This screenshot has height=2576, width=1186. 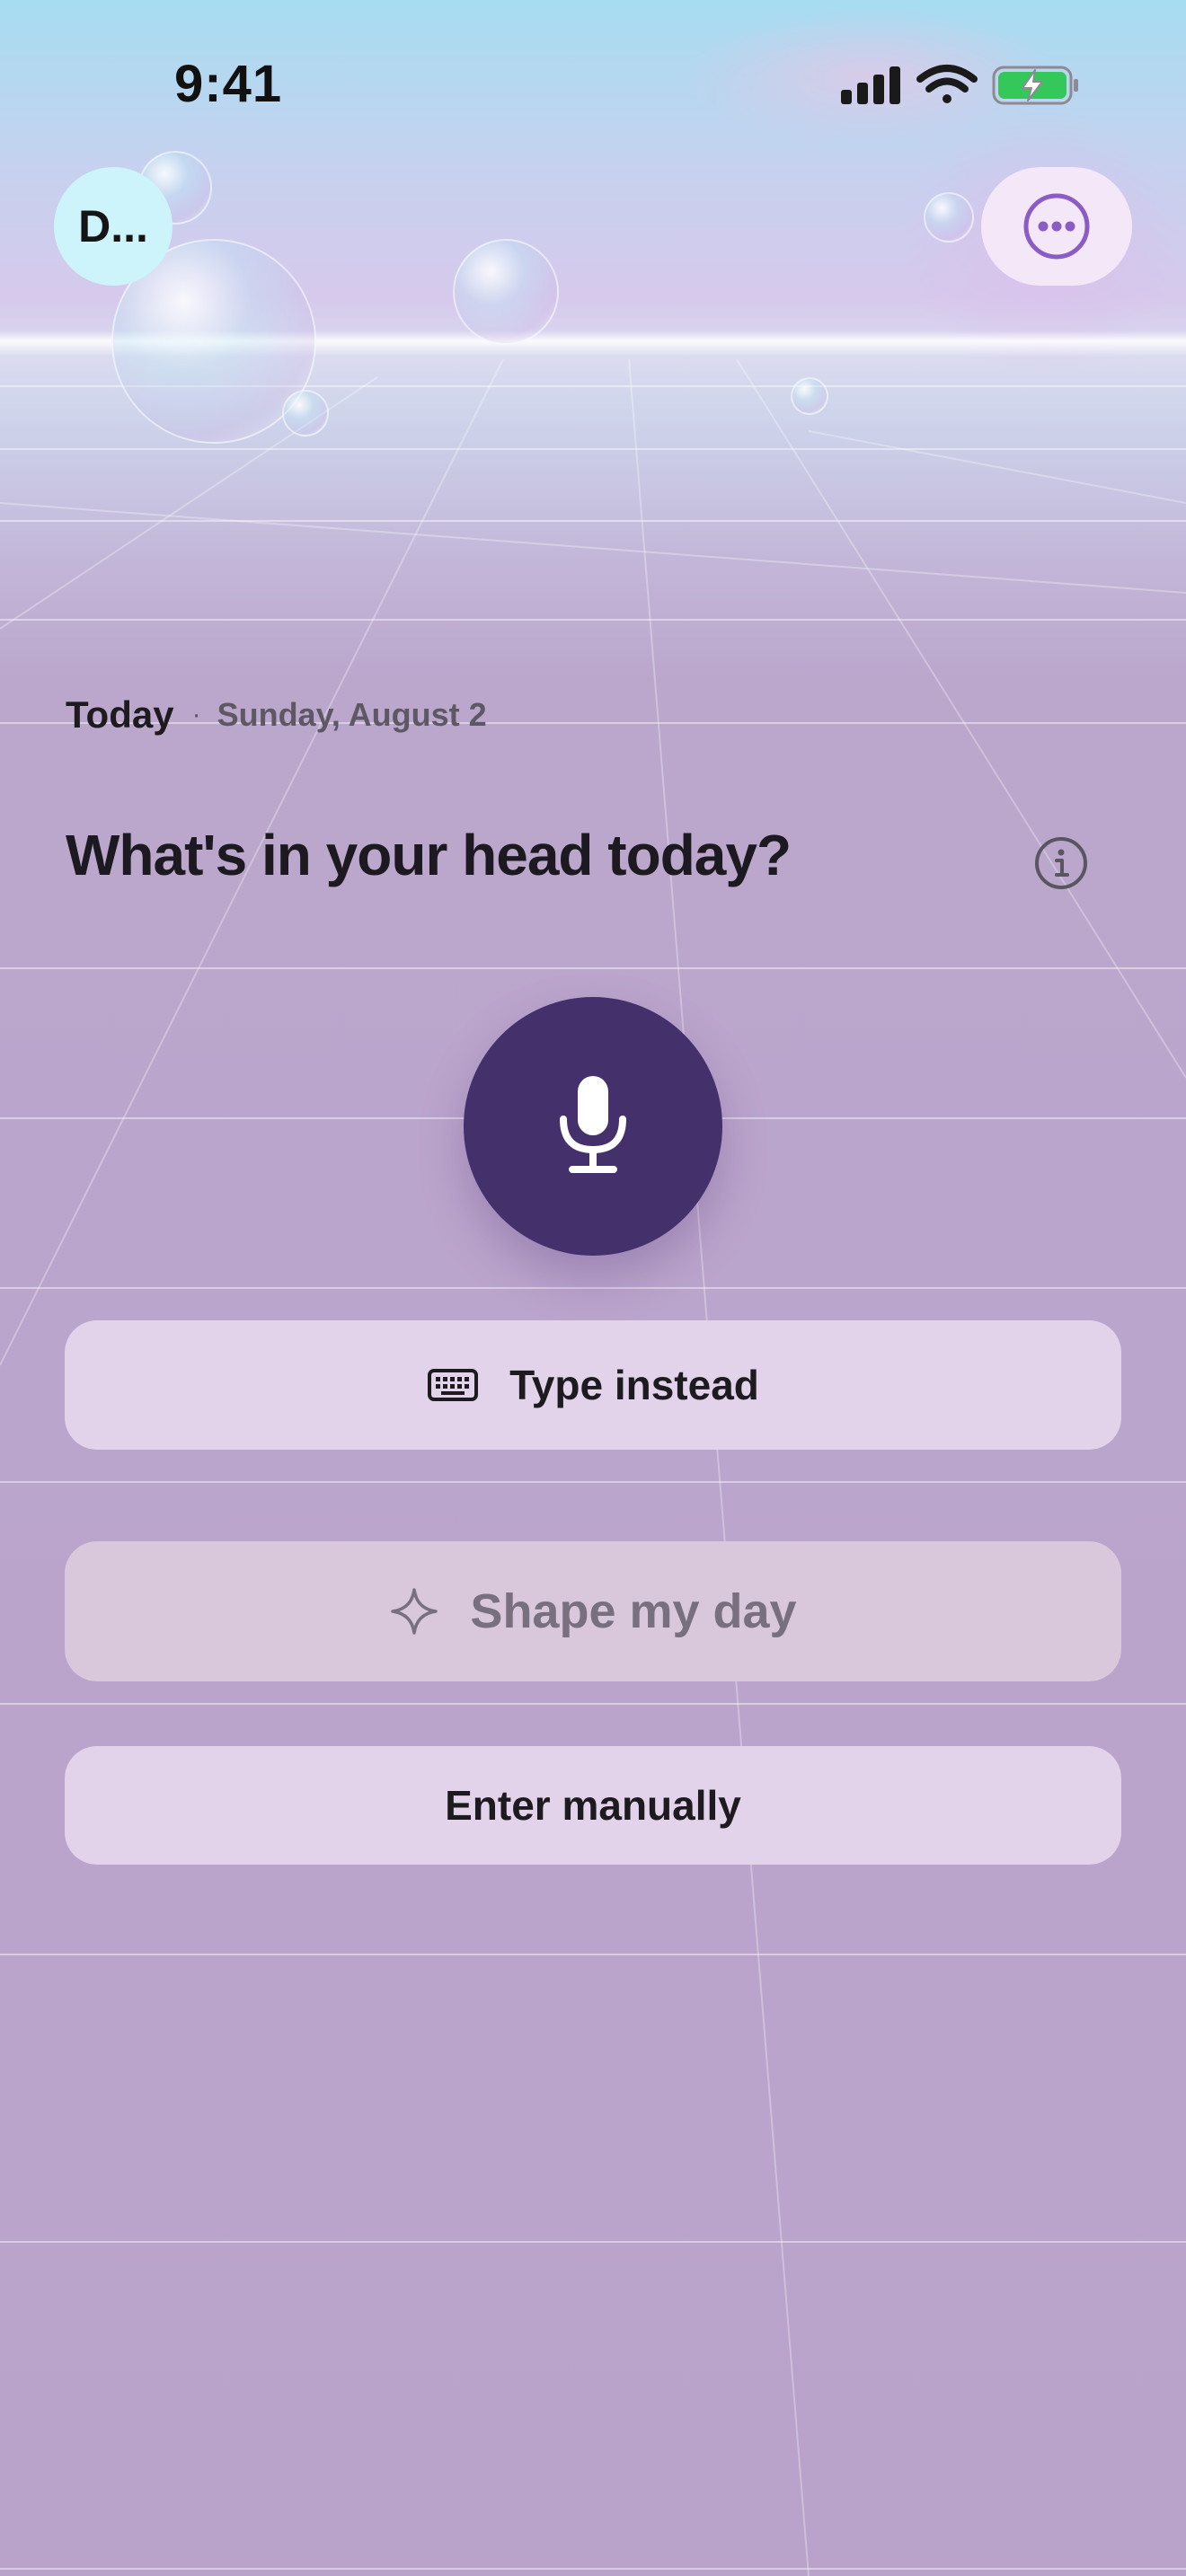 I want to click on info-button, so click(x=1061, y=863).